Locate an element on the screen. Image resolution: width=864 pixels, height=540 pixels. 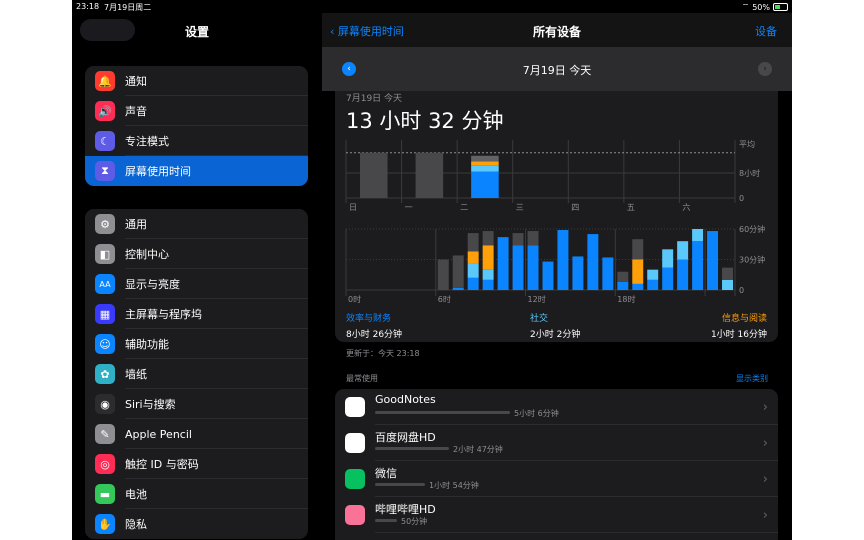
bilibili-icon is located at coordinates (355, 515).